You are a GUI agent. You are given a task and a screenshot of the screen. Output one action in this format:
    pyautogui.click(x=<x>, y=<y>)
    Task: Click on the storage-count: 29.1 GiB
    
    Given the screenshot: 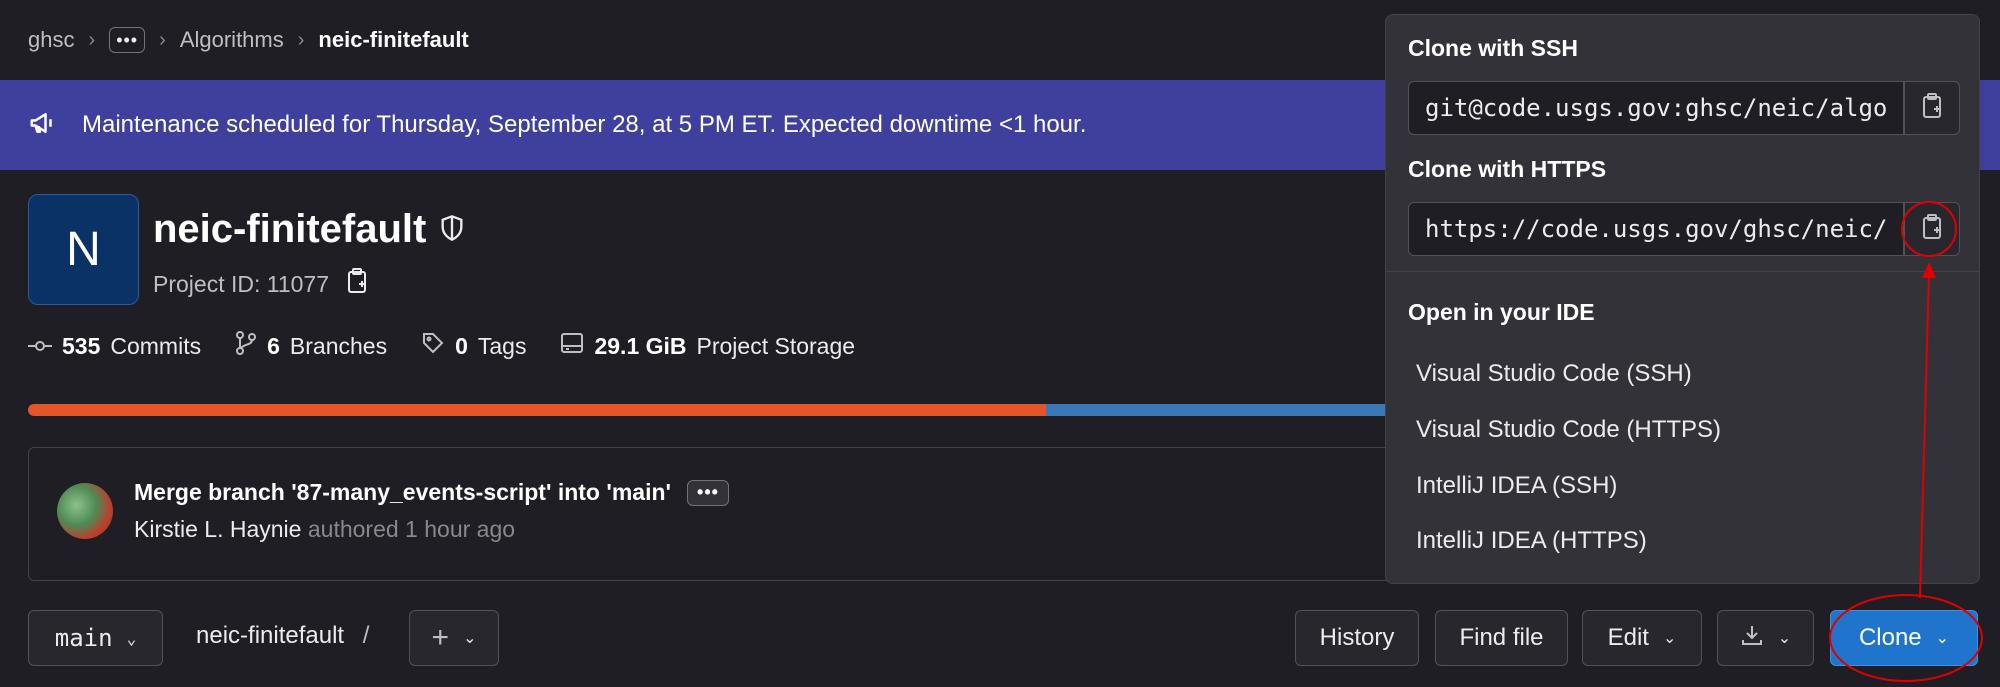 What is the action you would take?
    pyautogui.click(x=640, y=345)
    